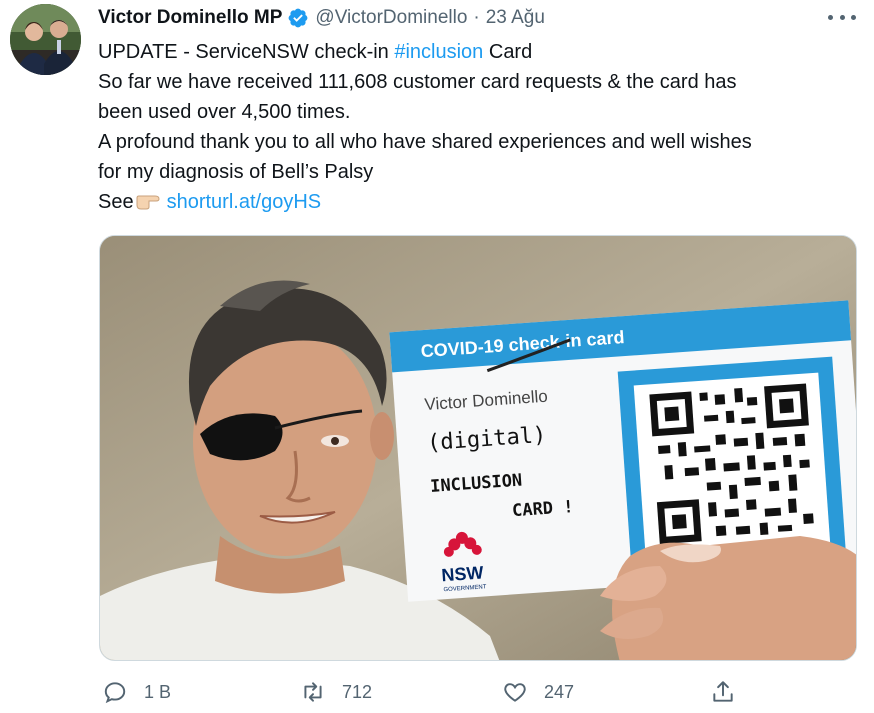  I want to click on retweet-icon, so click(313, 692).